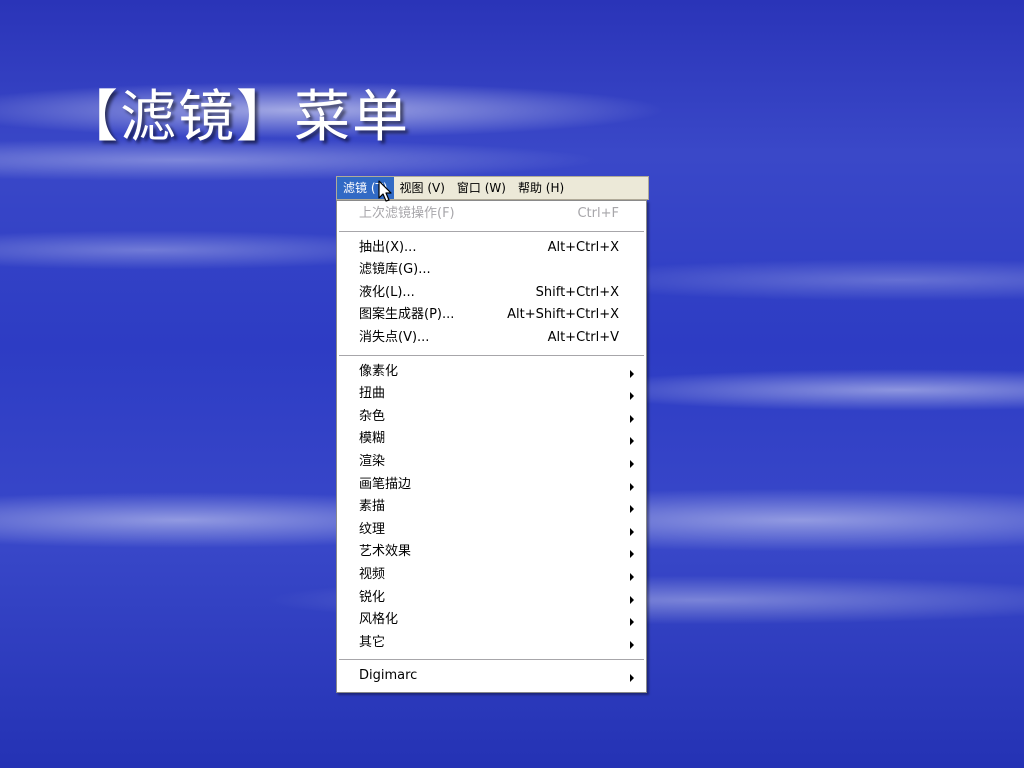 The image size is (1024, 768). I want to click on menu-item-label: 上次滤镜操作(F), so click(407, 213).